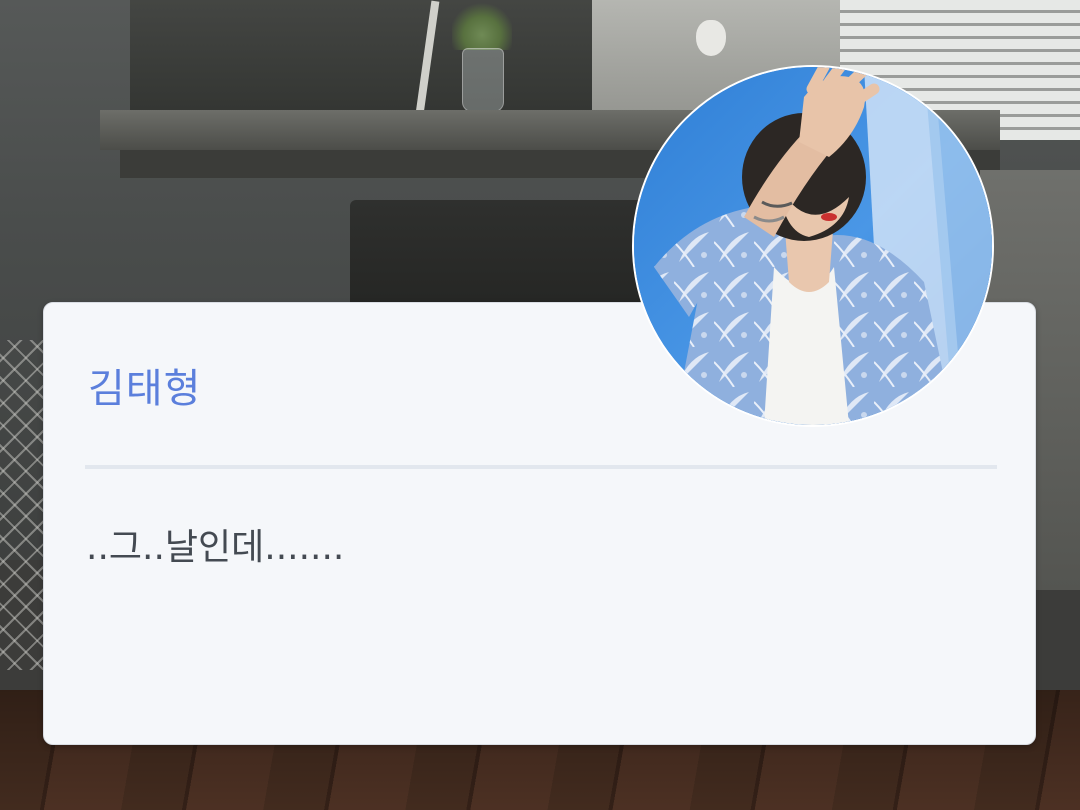  Describe the element at coordinates (145, 389) in the screenshot. I see `speaker-name: 김태형` at that location.